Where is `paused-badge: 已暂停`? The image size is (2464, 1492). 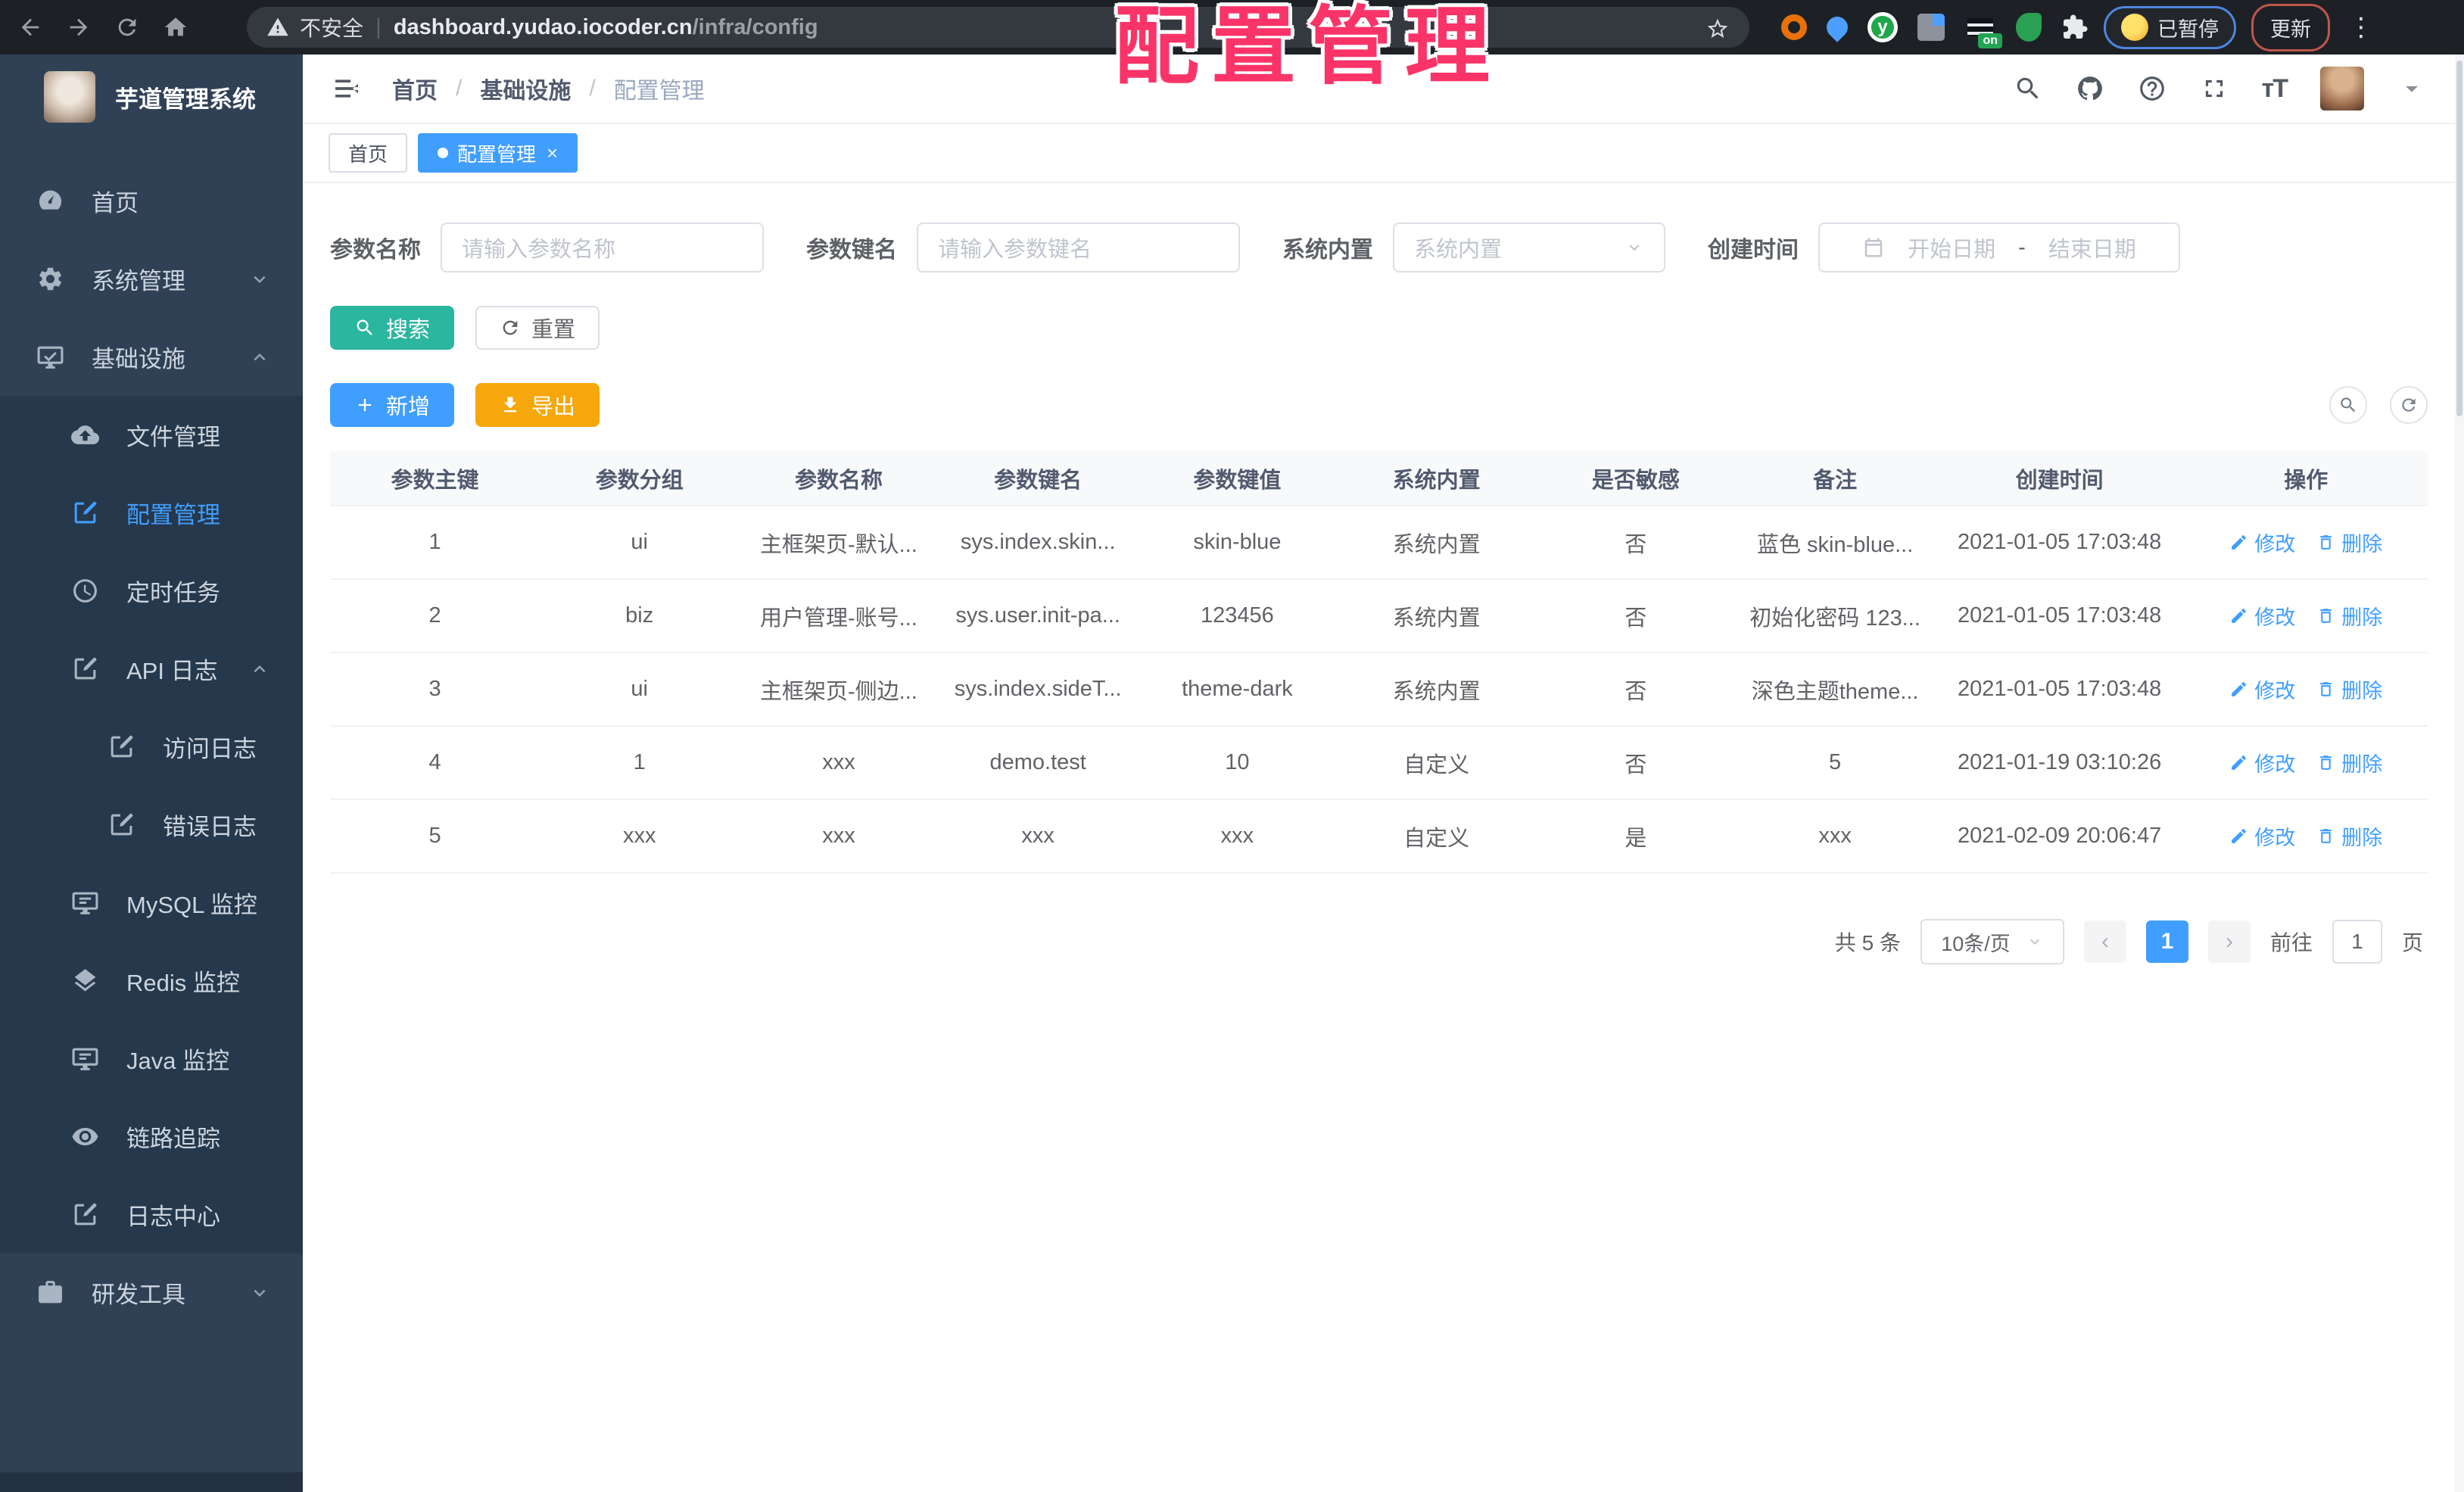 paused-badge: 已暂停 is located at coordinates (2170, 27).